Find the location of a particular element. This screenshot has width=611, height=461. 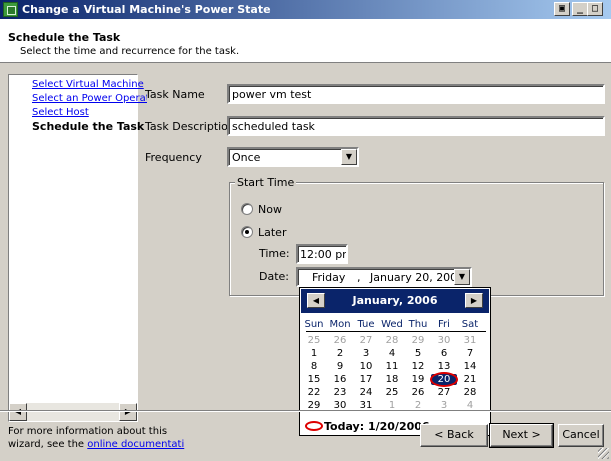

calendar-day: 22 is located at coordinates (314, 392).